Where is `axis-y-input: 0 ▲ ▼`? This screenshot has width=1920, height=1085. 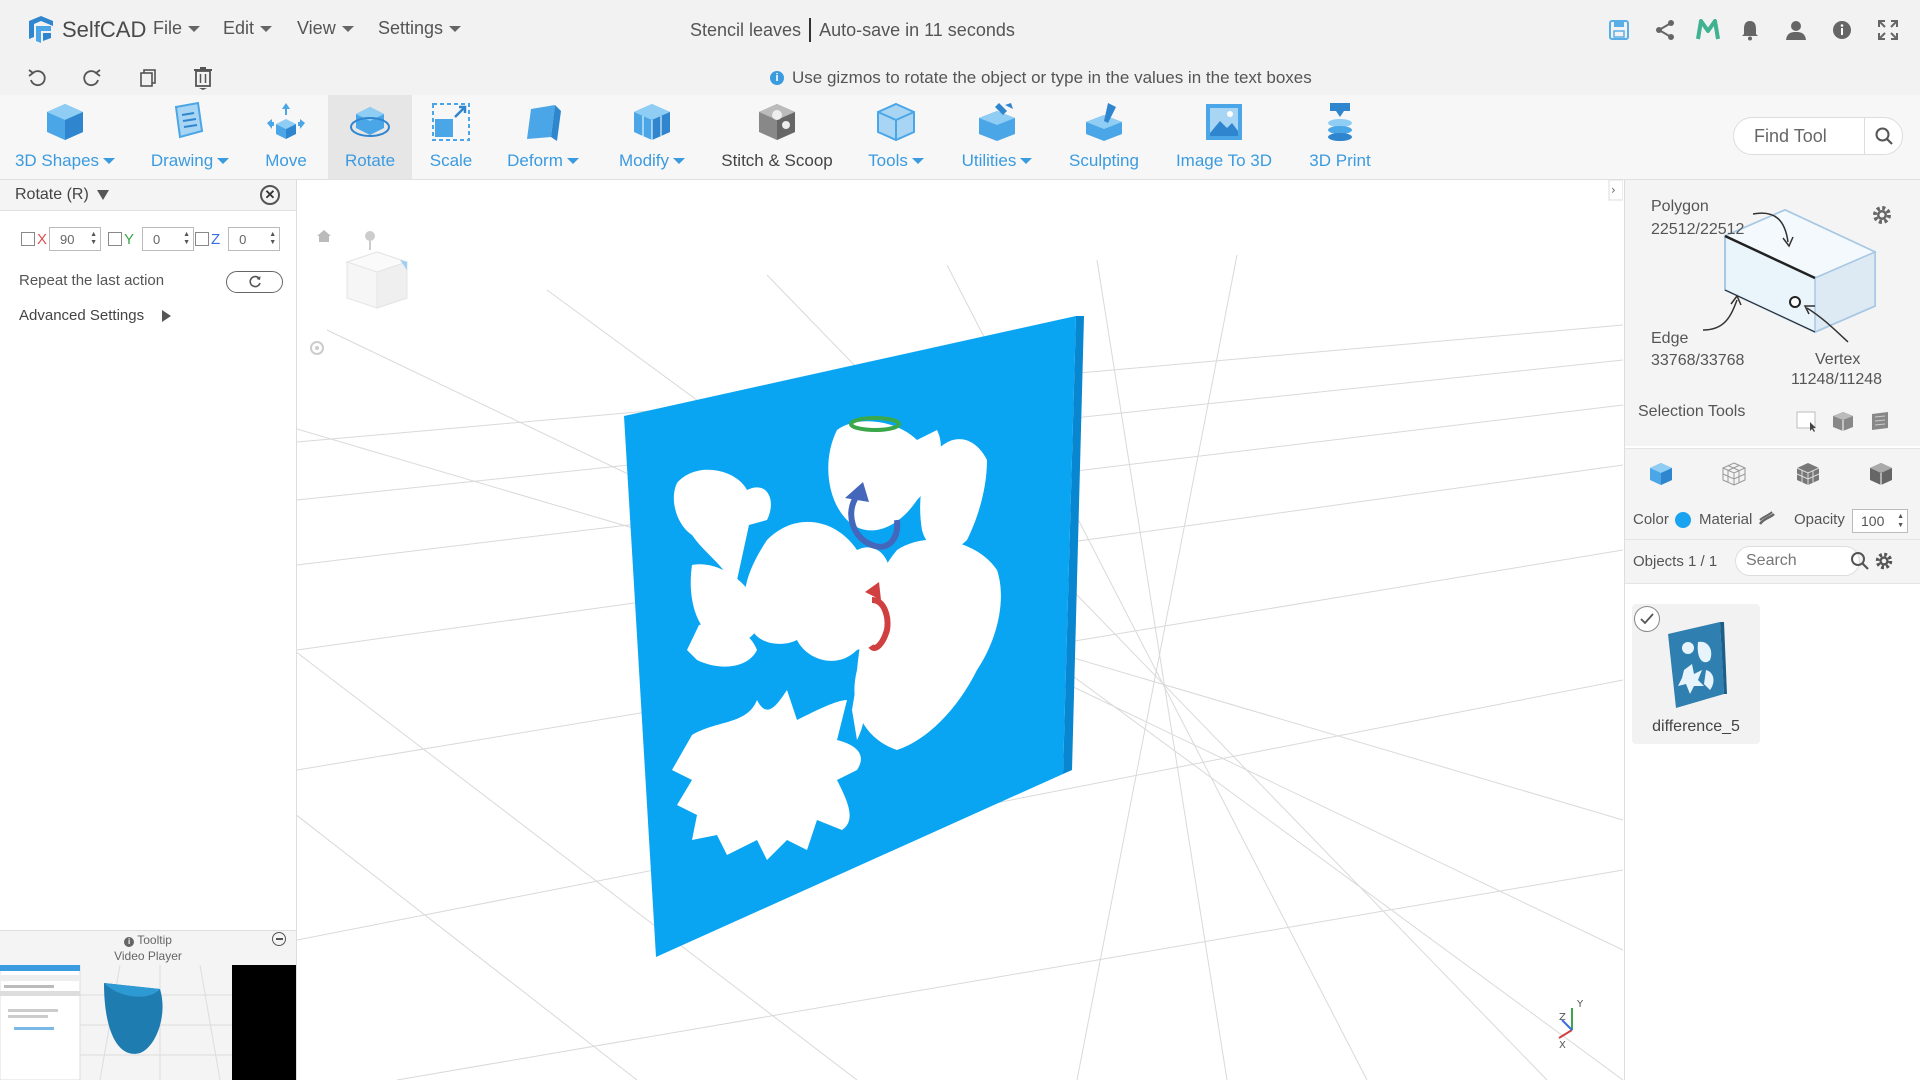
axis-y-input: 0 ▲ ▼ is located at coordinates (168, 239).